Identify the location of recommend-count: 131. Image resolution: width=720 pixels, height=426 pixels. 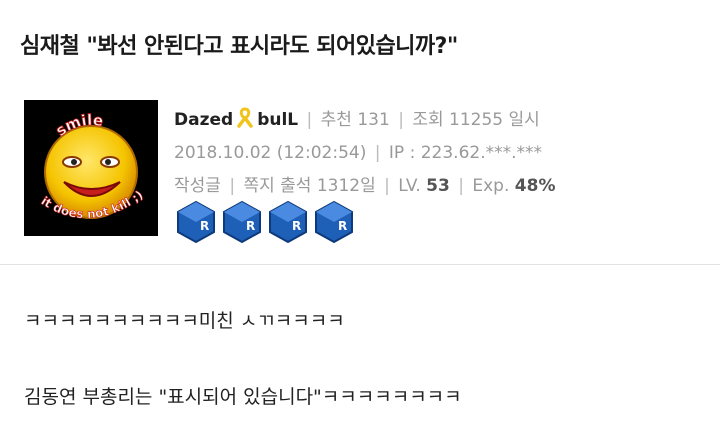
(373, 120).